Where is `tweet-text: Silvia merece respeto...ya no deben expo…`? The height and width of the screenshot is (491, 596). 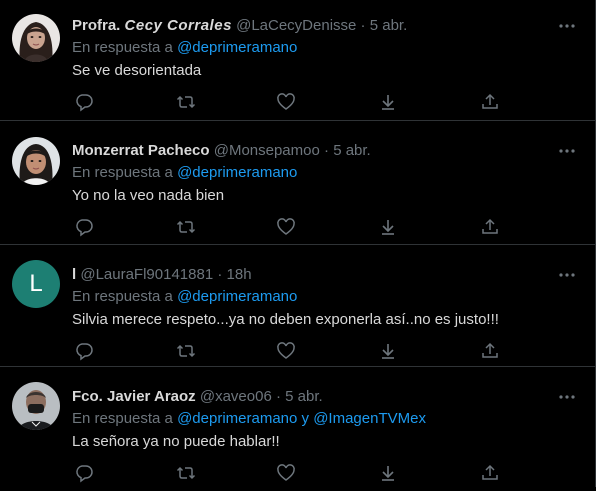 tweet-text: Silvia merece respeto...ya no deben expo… is located at coordinates (285, 319).